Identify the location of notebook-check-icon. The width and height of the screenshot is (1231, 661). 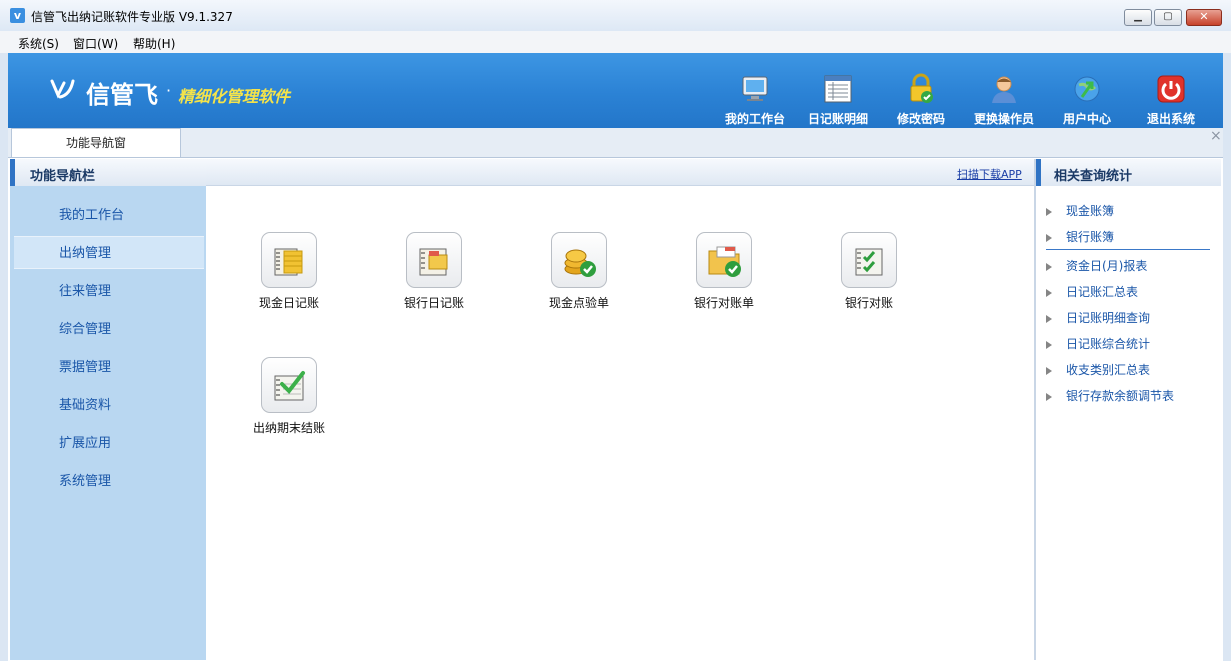
(869, 262).